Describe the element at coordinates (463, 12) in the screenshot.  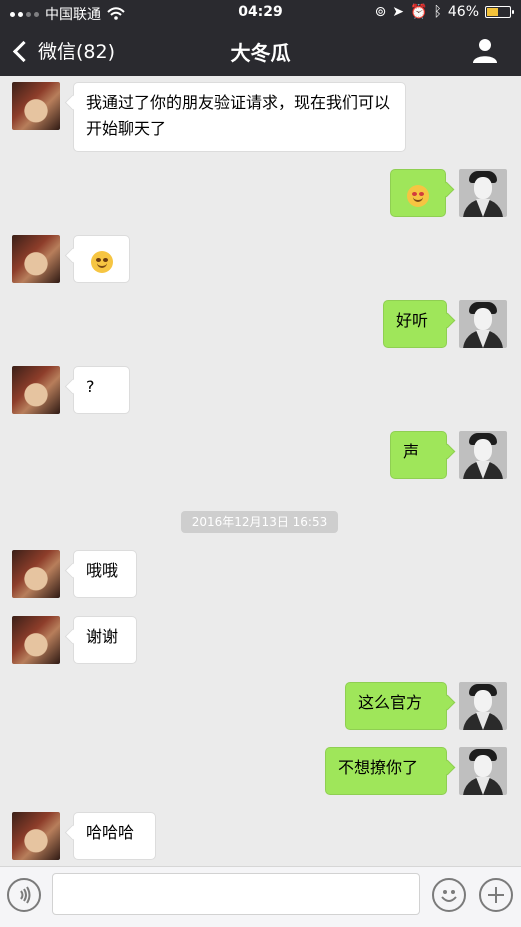
I see `battery-percent: 46%` at that location.